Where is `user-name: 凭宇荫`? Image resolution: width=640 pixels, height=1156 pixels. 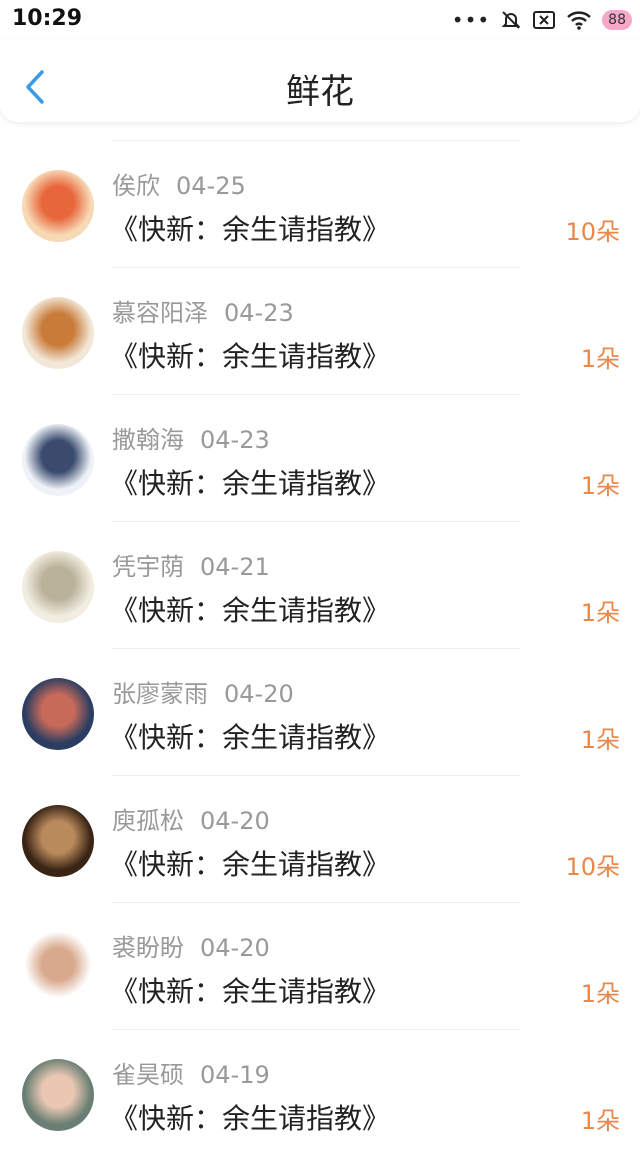 user-name: 凭宇荫 is located at coordinates (148, 567).